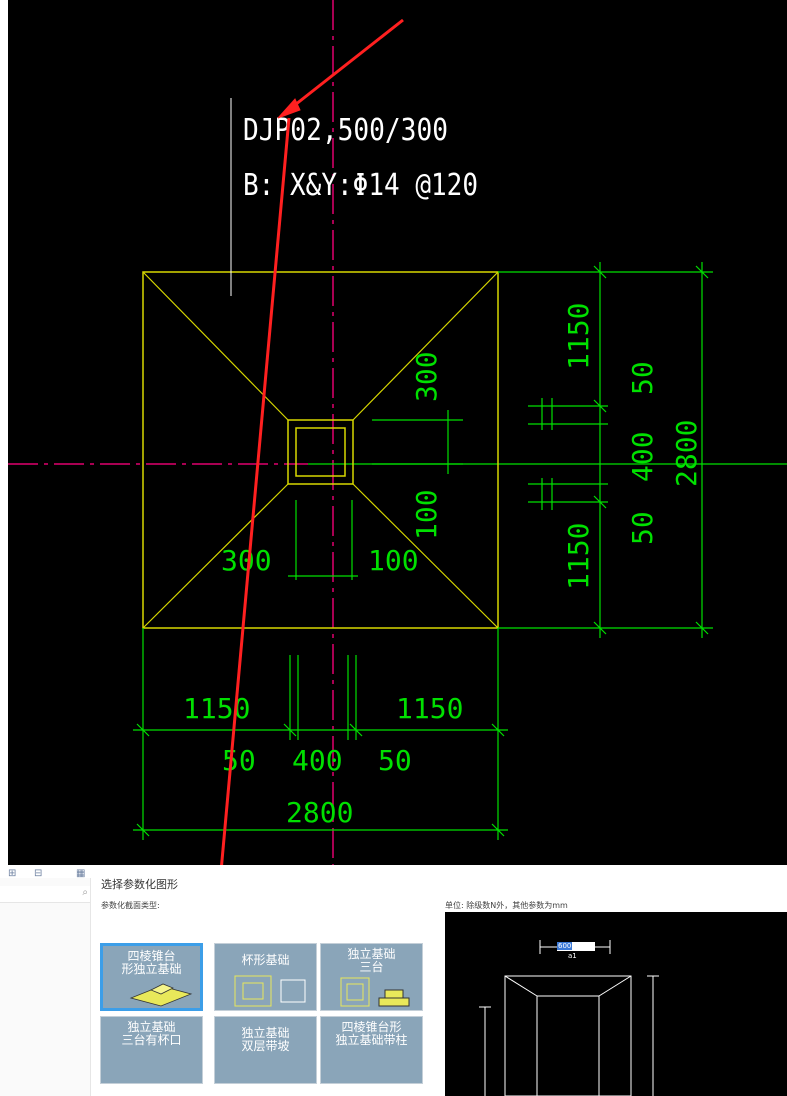  What do you see at coordinates (265, 1039) in the screenshot?
I see `tile-label: 独立基础 双层带坡` at bounding box center [265, 1039].